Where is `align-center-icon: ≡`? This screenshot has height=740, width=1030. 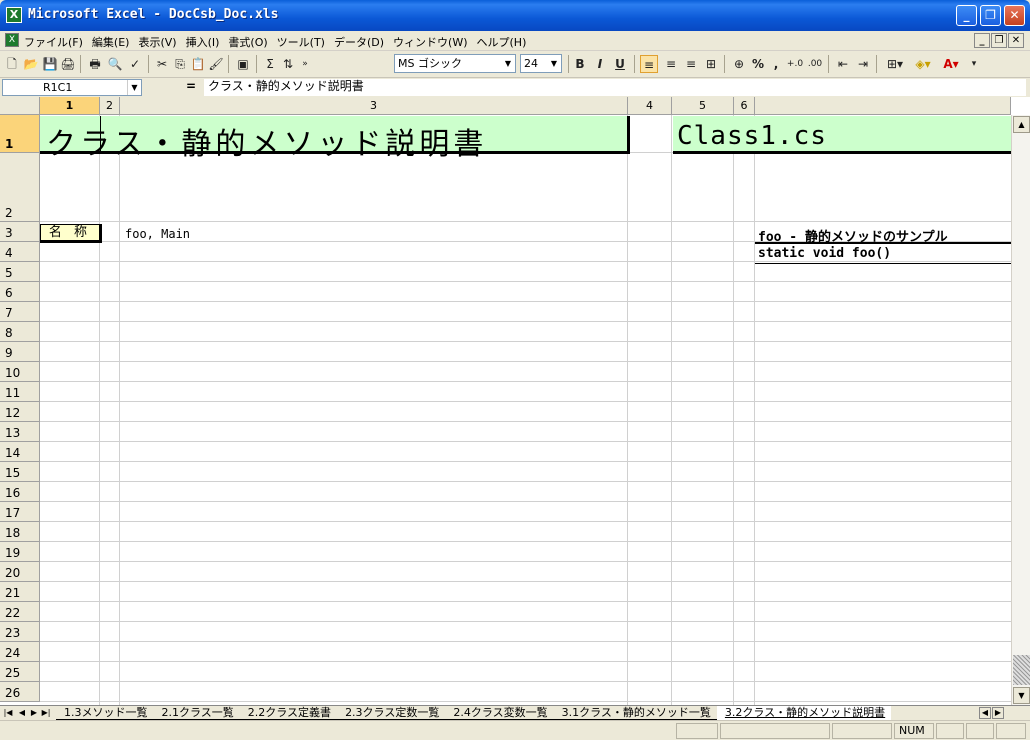
align-center-icon: ≡ is located at coordinates (671, 64).